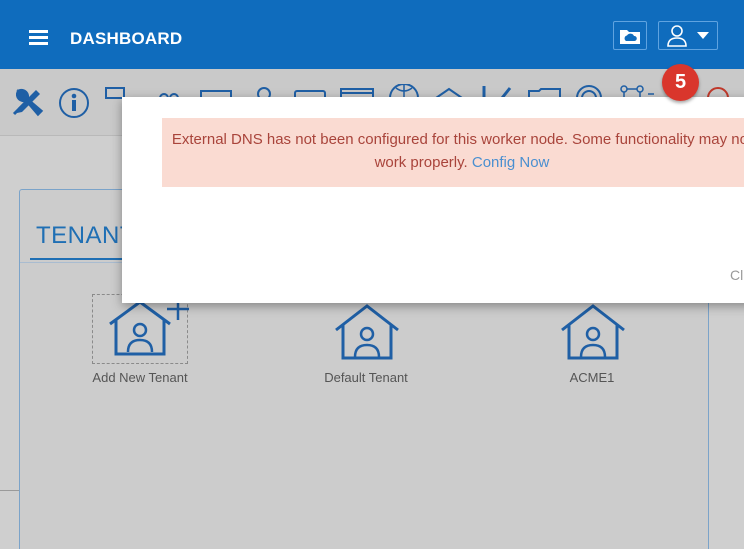 This screenshot has height=549, width=744. I want to click on top-header: DASHBOARD, so click(372, 34).